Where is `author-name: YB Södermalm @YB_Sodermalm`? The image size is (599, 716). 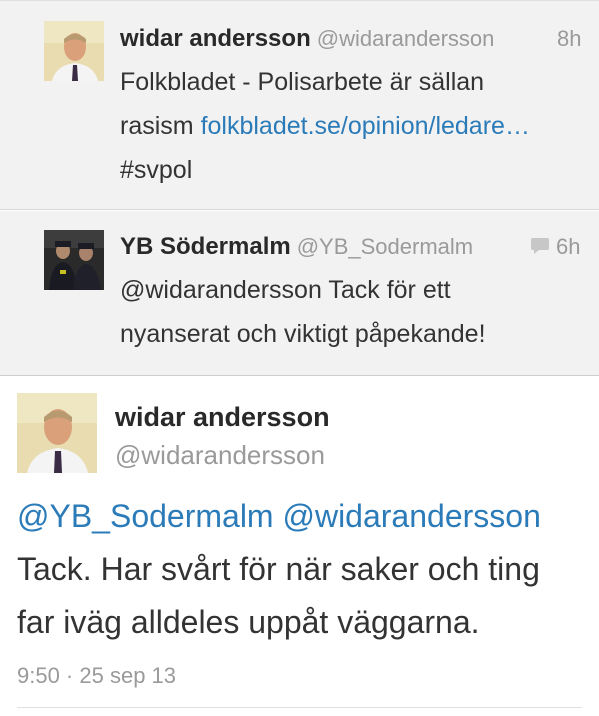 author-name: YB Södermalm @YB_Sodermalm is located at coordinates (296, 247).